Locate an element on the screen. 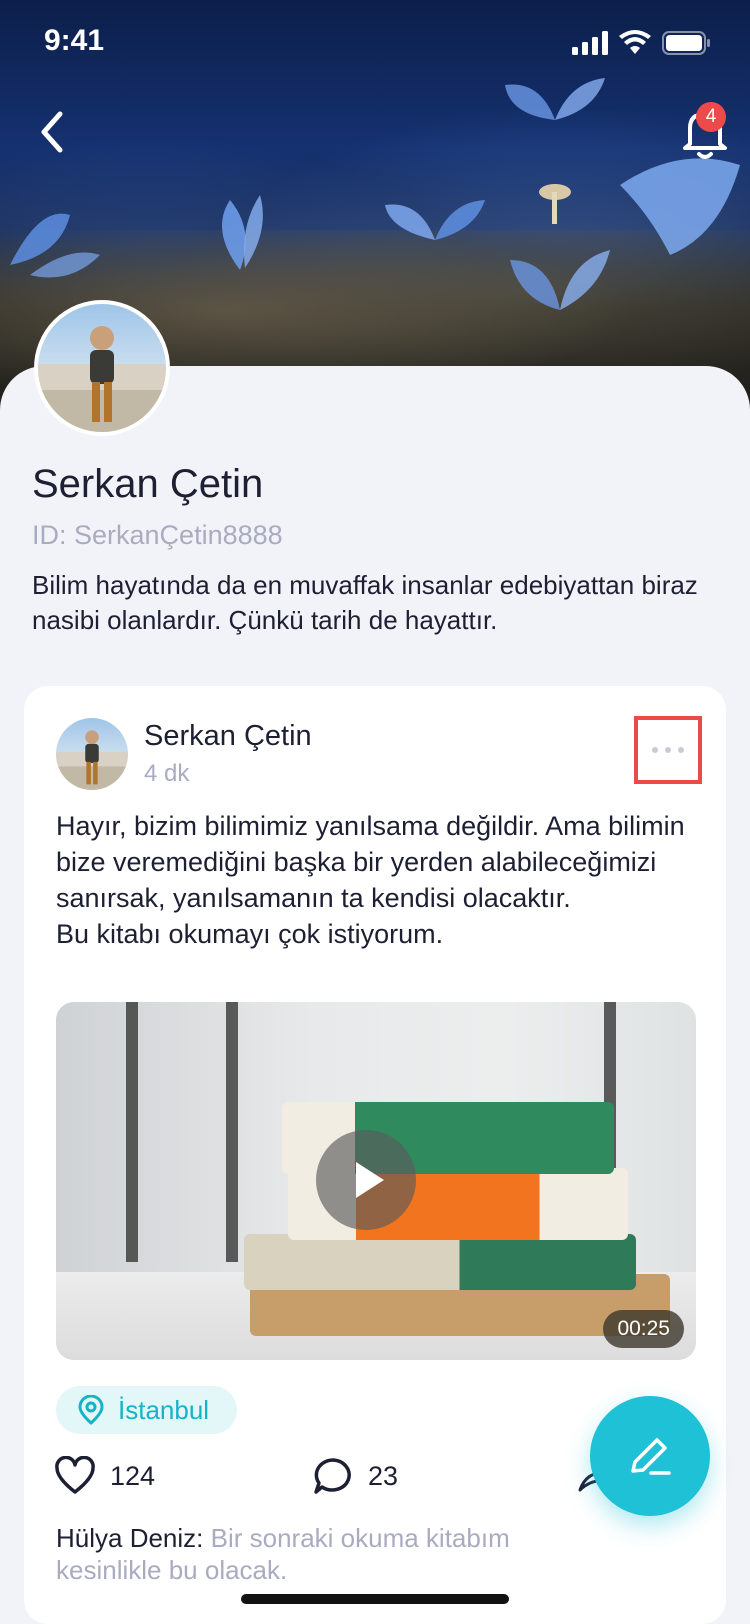  profile-id: ID: SerkanÇetin8888 is located at coordinates (157, 535).